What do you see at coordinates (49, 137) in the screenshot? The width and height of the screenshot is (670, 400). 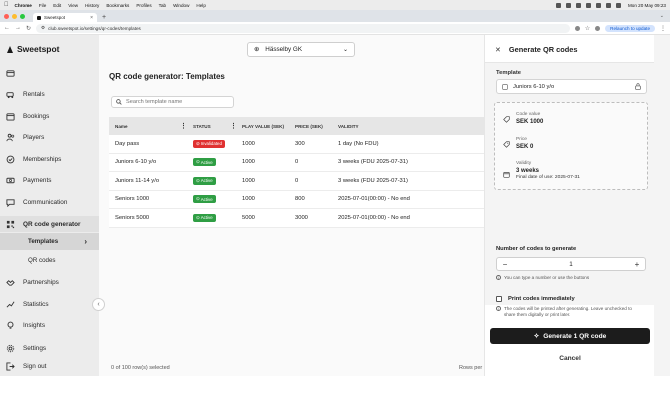 I see `sidebar-item-players: Players` at bounding box center [49, 137].